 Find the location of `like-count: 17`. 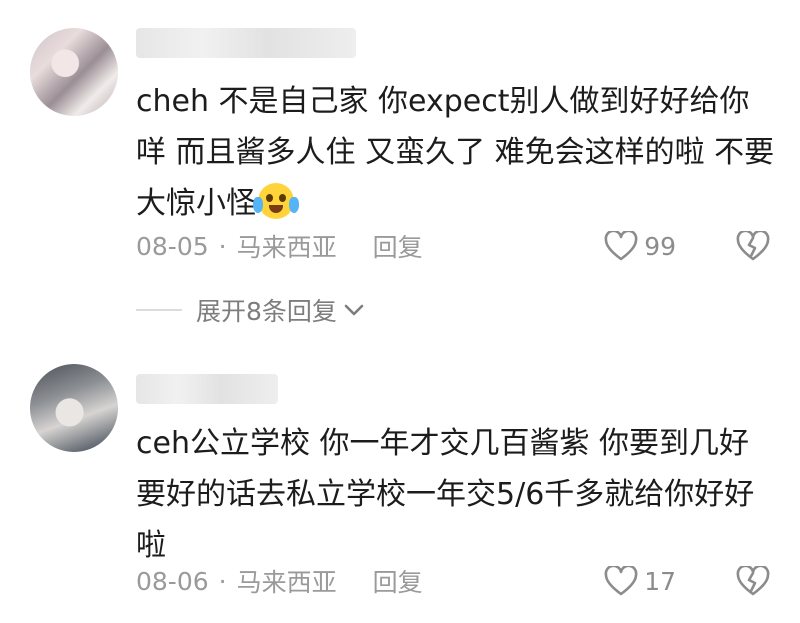

like-count: 17 is located at coordinates (660, 581).